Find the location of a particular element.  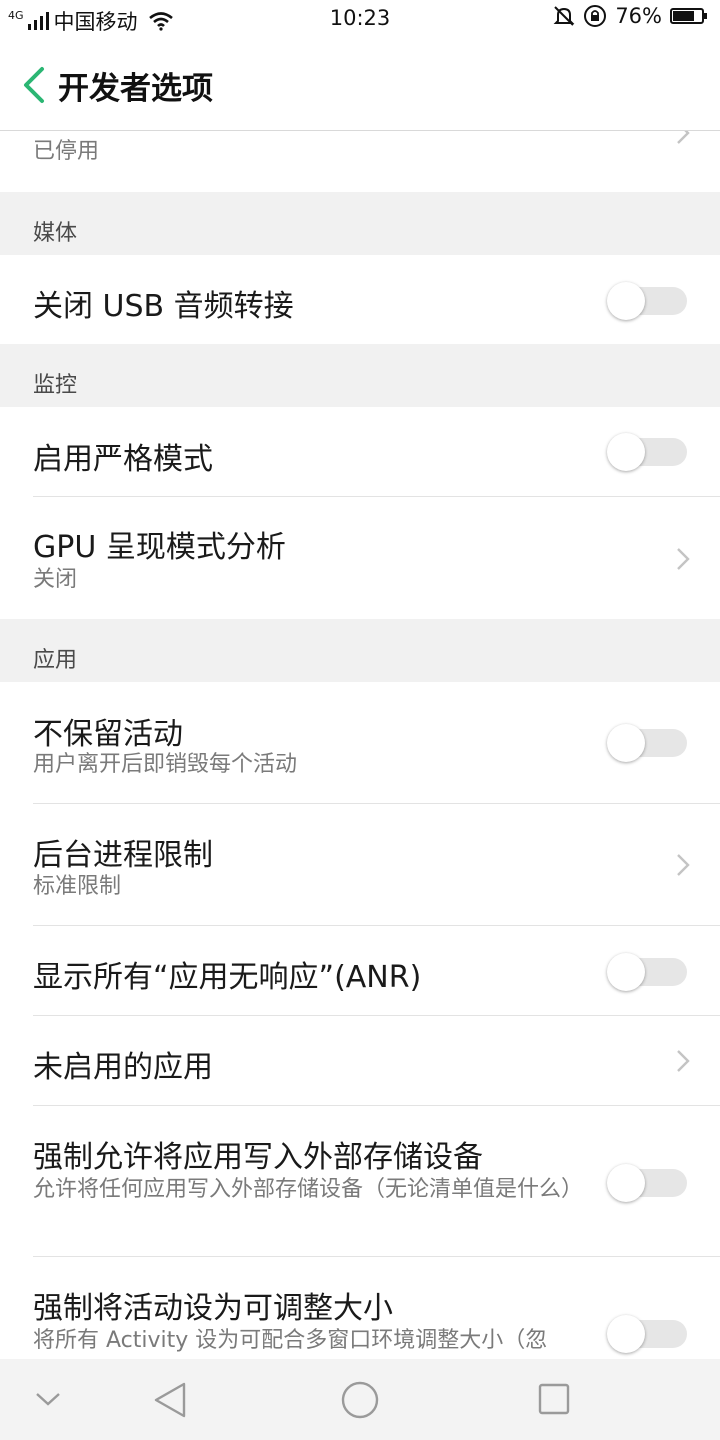

row-title: 显示所有“应用无响应”(ANR) is located at coordinates (227, 977).